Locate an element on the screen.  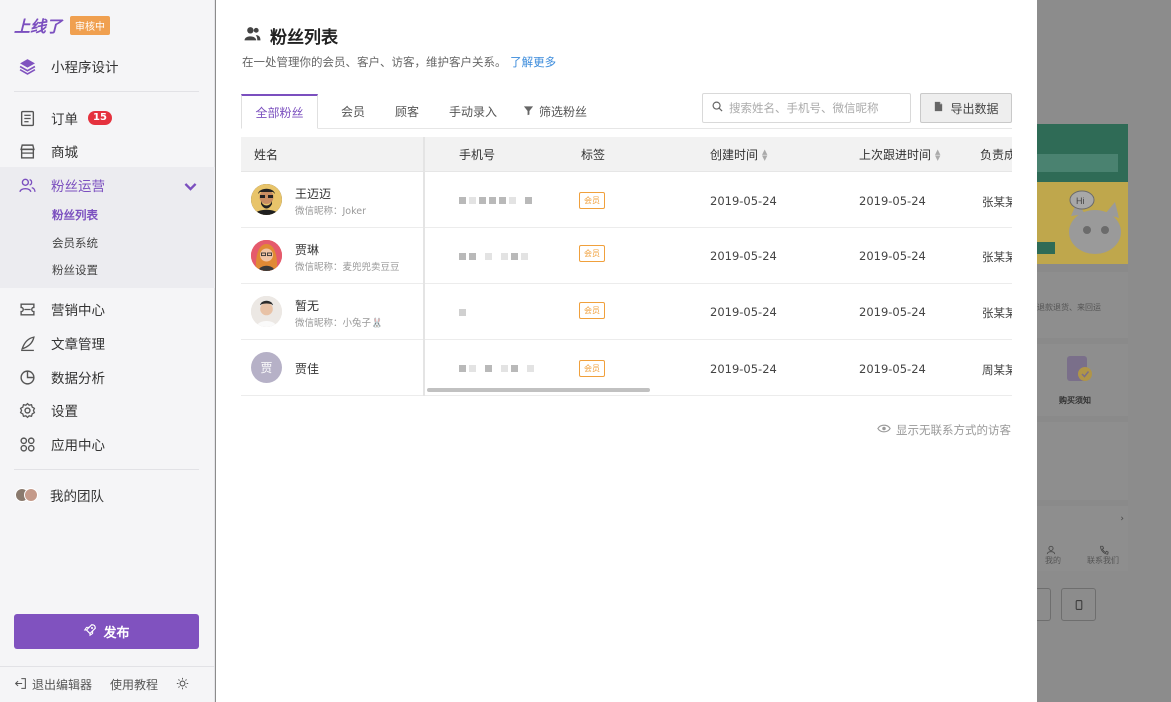
tab-manual-entry: 手动录入 is located at coordinates (473, 111).